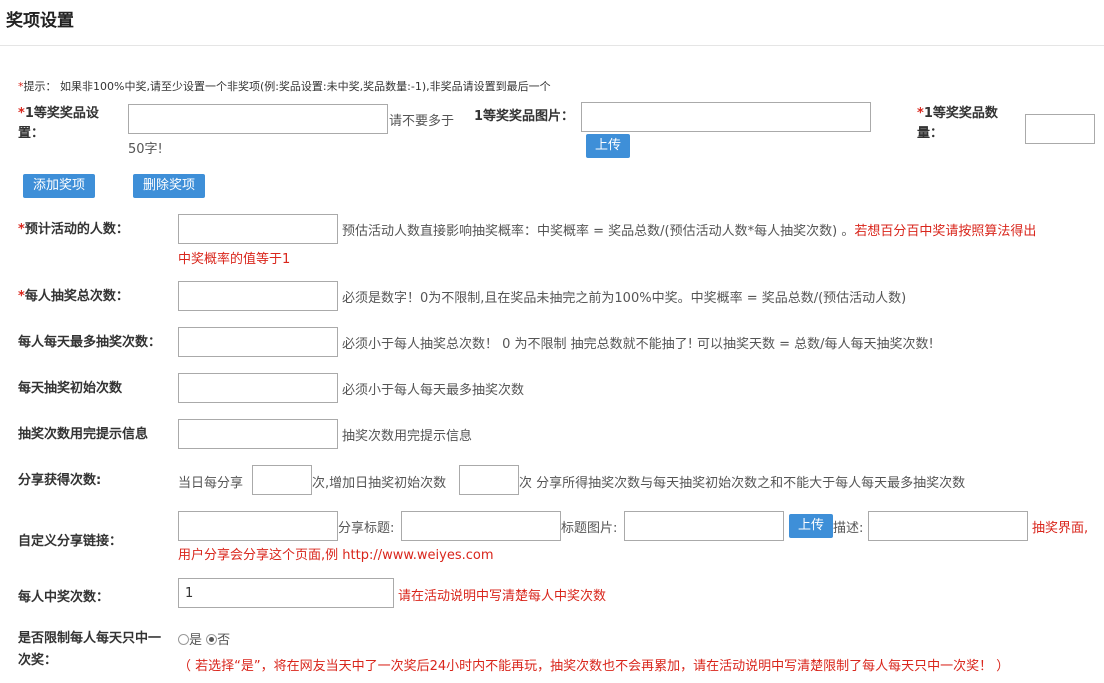 The image size is (1104, 683). Describe the element at coordinates (433, 390) in the screenshot. I see `daily-initial-hint: 必须小于每人每天最多抽奖次数` at that location.